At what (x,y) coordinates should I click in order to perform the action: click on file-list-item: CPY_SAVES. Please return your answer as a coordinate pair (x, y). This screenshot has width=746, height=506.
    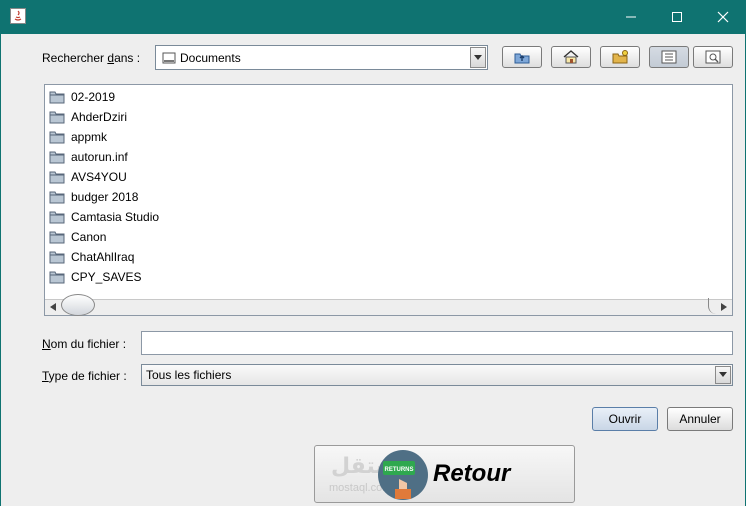
    Looking at the image, I should click on (95, 277).